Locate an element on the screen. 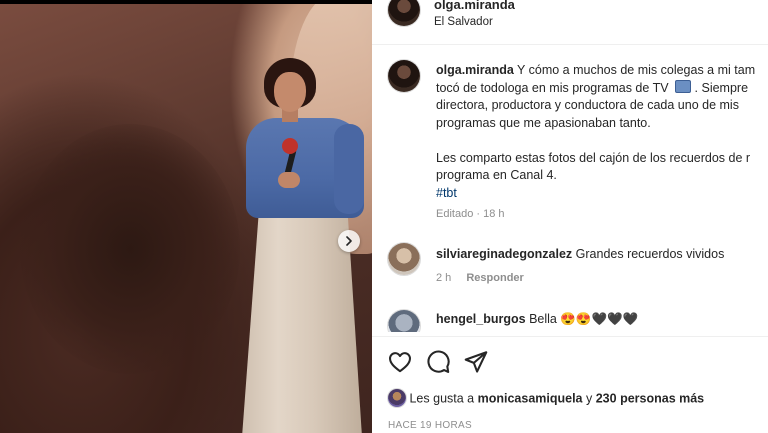  post-location: El Salvador is located at coordinates (463, 22).